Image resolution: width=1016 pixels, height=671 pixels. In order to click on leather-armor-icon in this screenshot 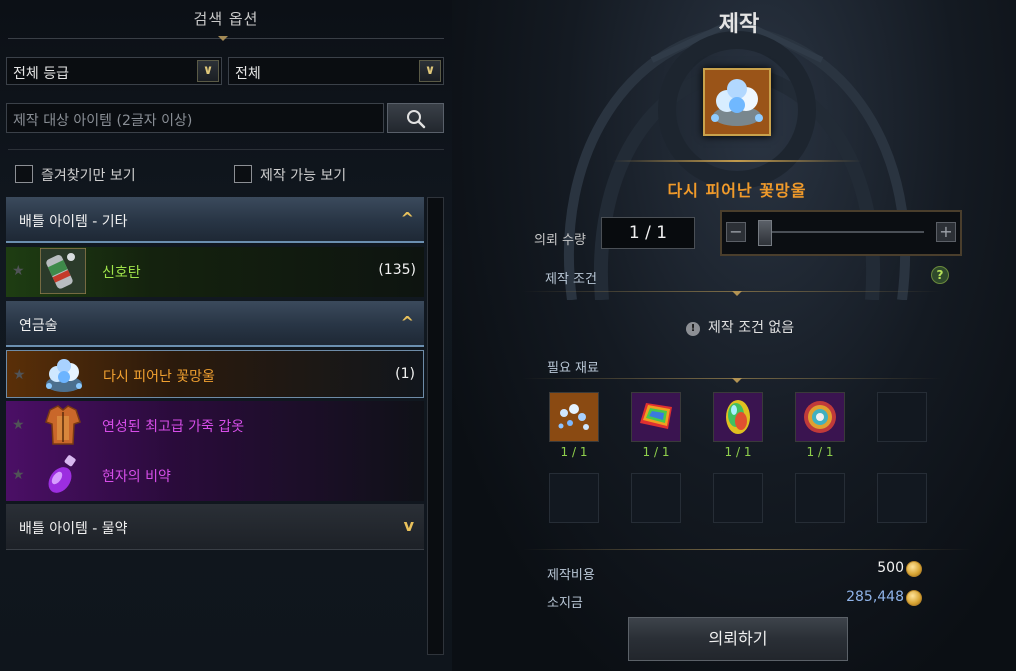, I will do `click(63, 425)`.